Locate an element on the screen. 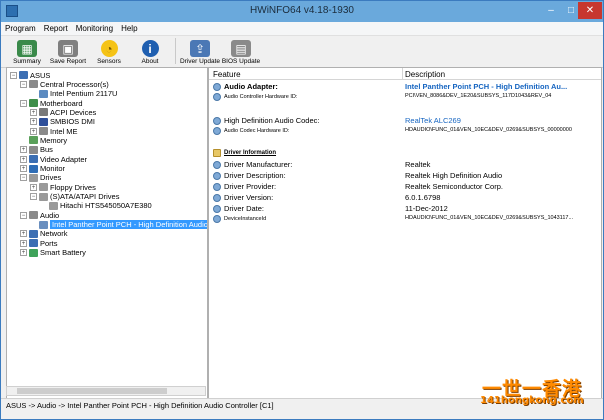 This screenshot has width=604, height=420. feature-label: Audio Codec Hardware ID: is located at coordinates (257, 131).